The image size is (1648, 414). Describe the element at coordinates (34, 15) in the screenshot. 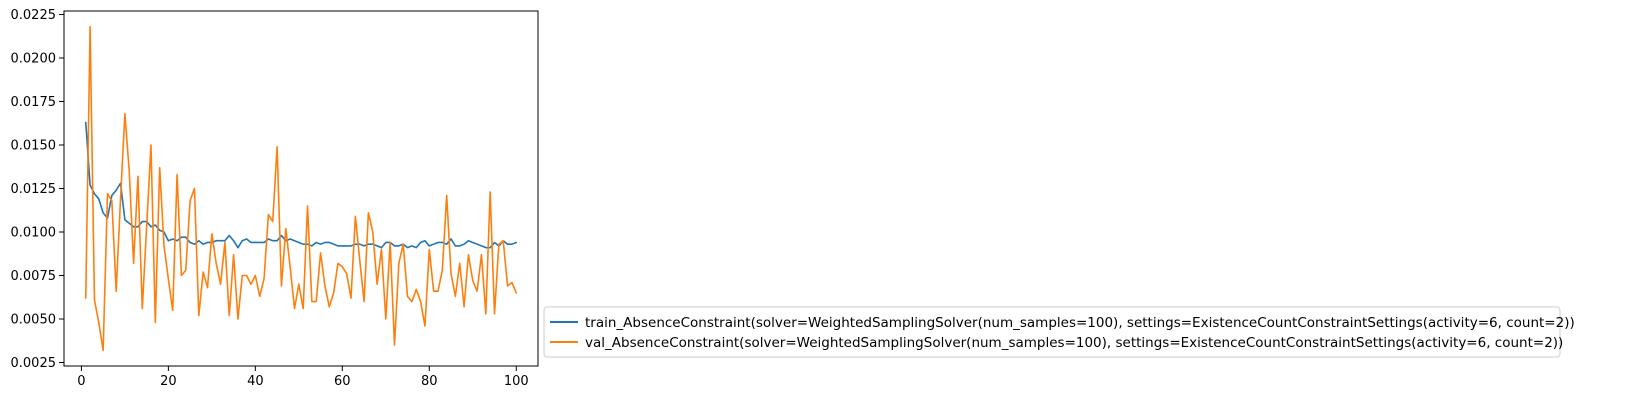

I see `y-tick-label: 0.0225` at that location.